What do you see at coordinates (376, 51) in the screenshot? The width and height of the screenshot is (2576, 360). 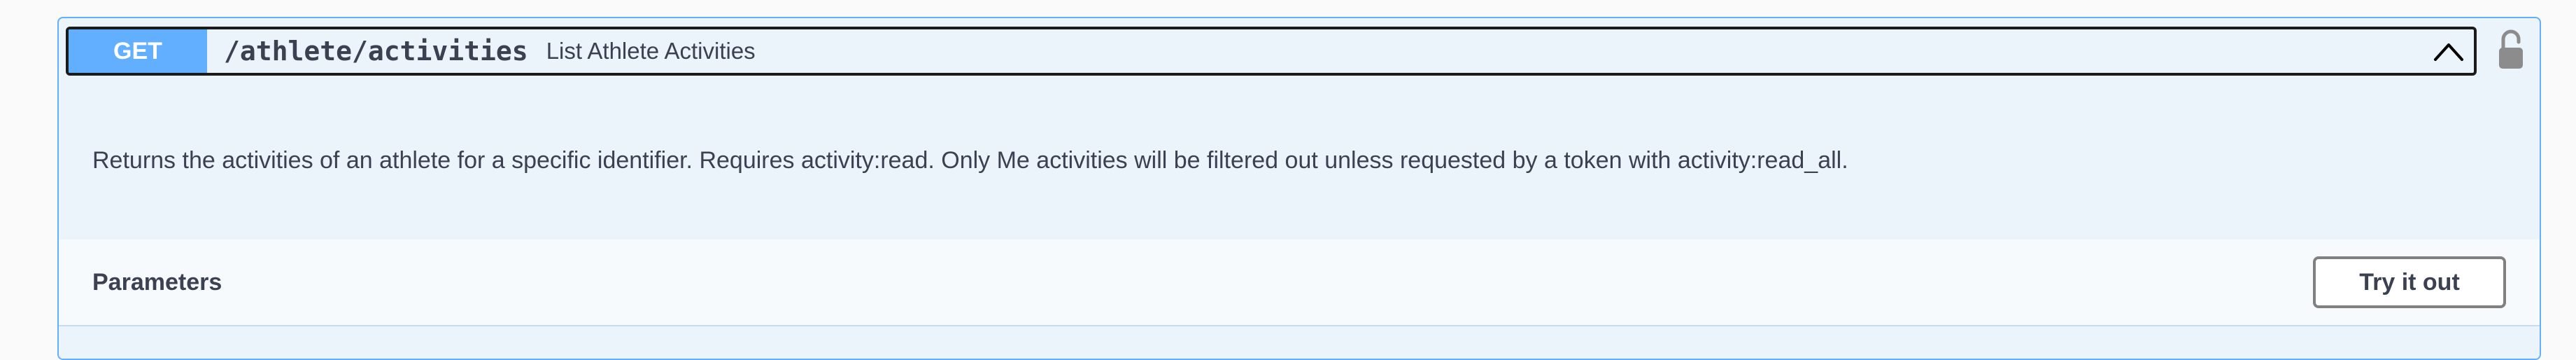 I see `endpoint-path: /athlete/activities` at bounding box center [376, 51].